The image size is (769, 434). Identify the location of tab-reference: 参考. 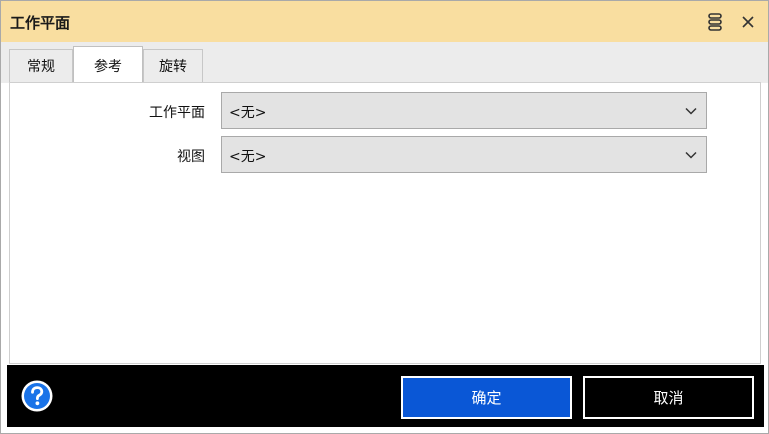
(108, 65).